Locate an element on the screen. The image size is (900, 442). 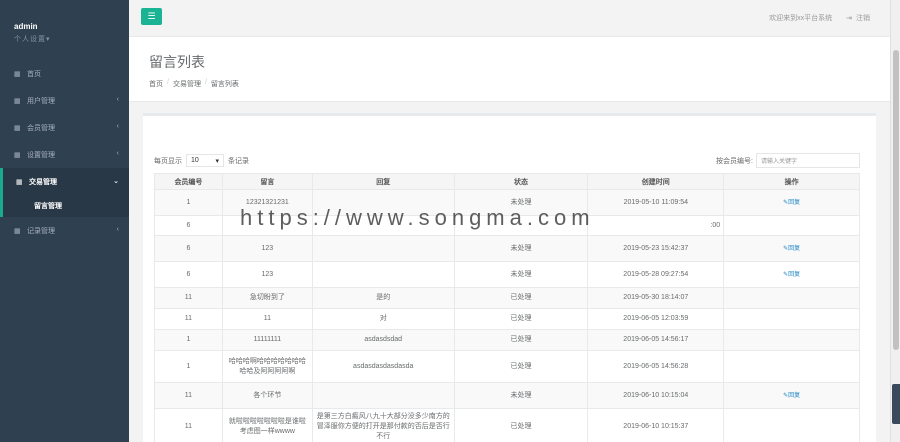
cell-status is located at coordinates (521, 225).